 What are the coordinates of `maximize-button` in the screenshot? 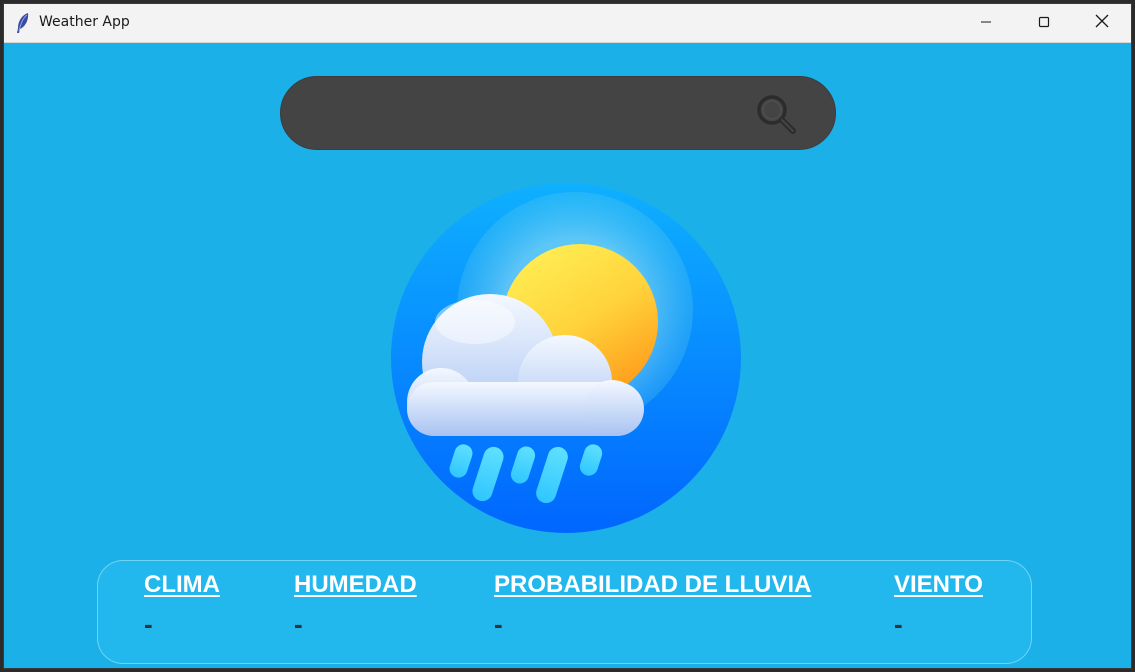 It's located at (1044, 23).